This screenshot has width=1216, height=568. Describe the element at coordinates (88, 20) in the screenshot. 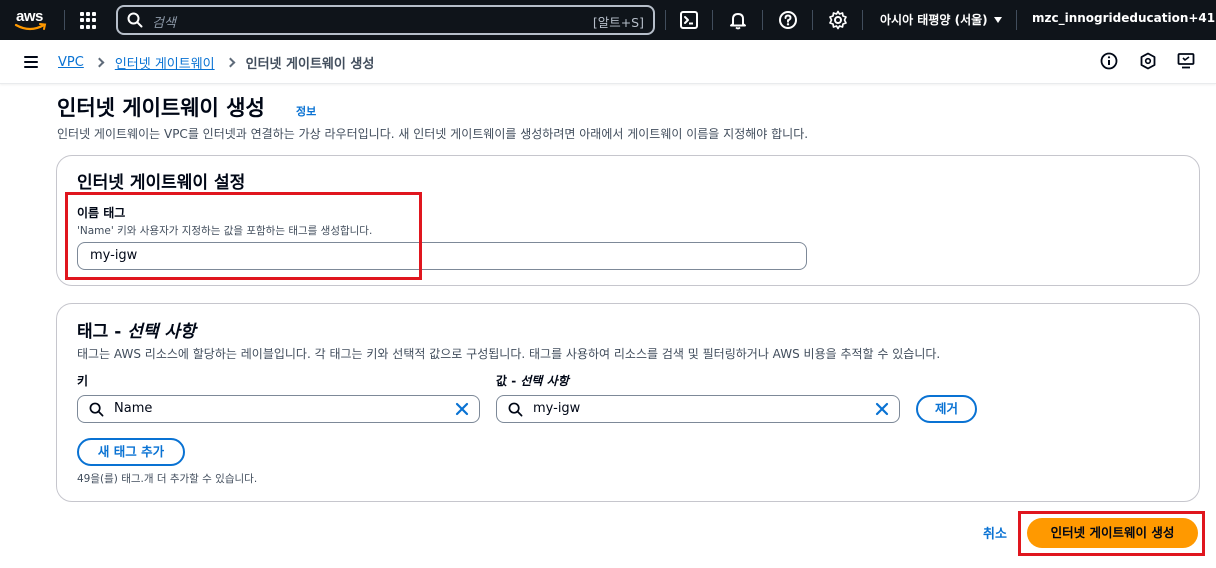

I see `services-grid-icon` at that location.